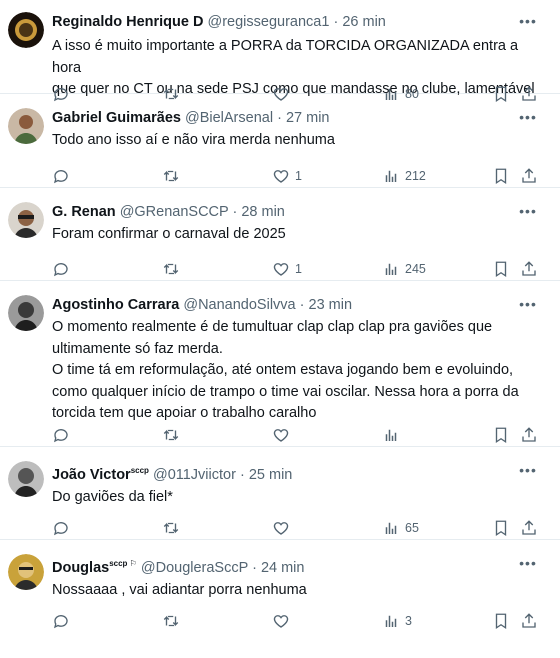  What do you see at coordinates (61, 176) in the screenshot?
I see `reply-icon` at bounding box center [61, 176].